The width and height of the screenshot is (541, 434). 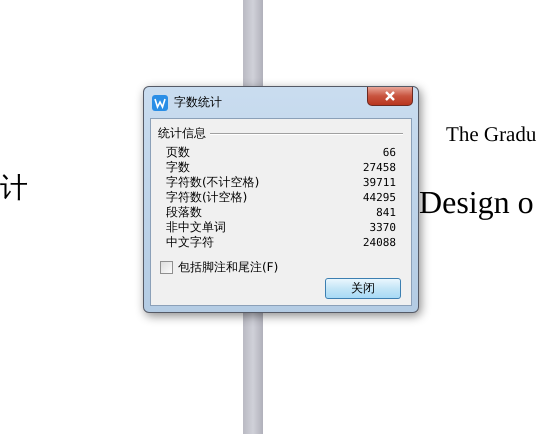 What do you see at coordinates (386, 212) in the screenshot?
I see `stat-value: 841` at bounding box center [386, 212].